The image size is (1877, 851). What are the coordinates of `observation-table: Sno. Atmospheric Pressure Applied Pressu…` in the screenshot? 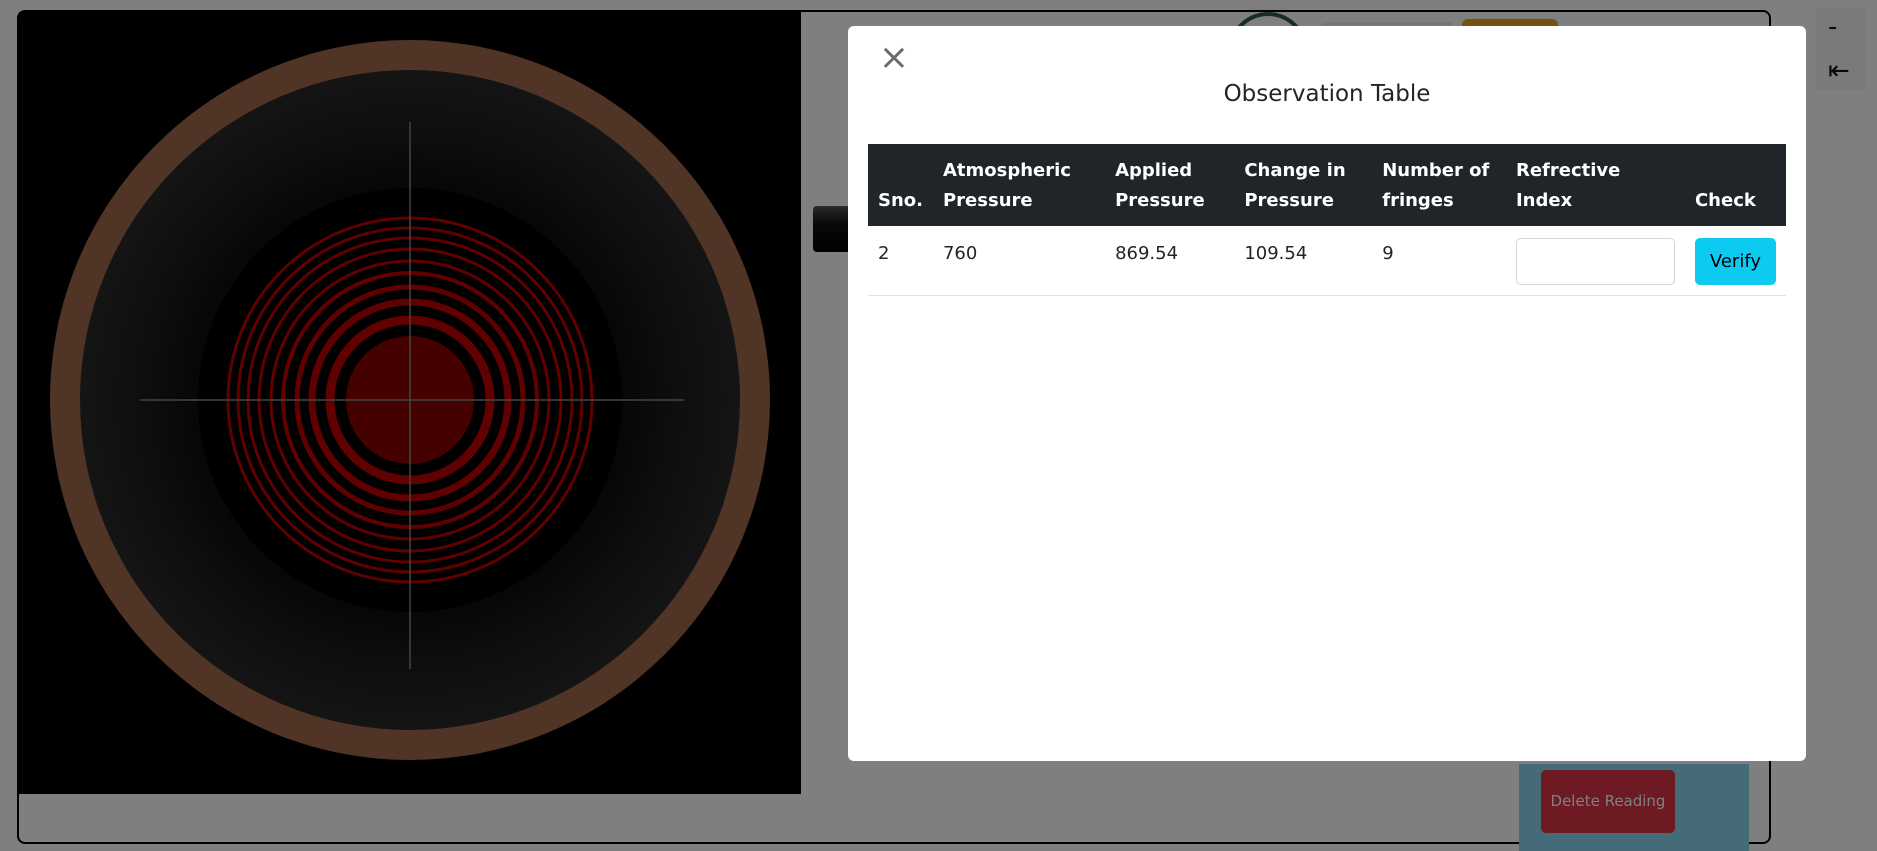 It's located at (1327, 220).